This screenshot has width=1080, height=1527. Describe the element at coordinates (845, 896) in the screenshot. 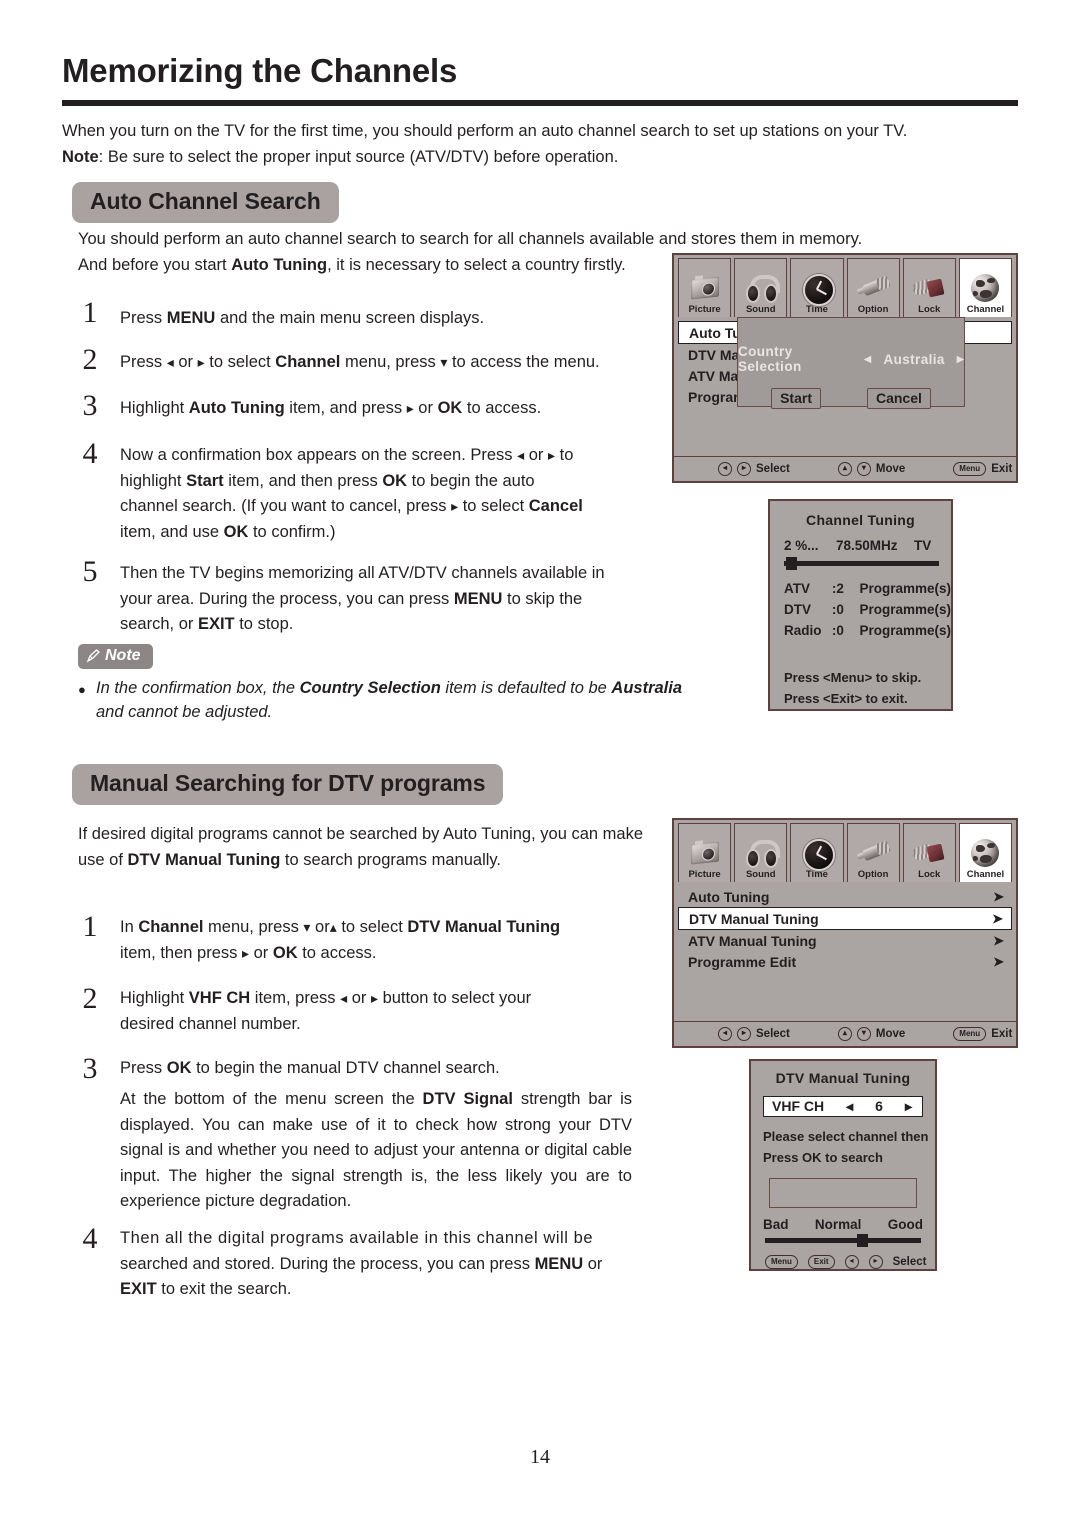

I see `menu-item-auto-tuning: Auto Tuning ➤` at that location.